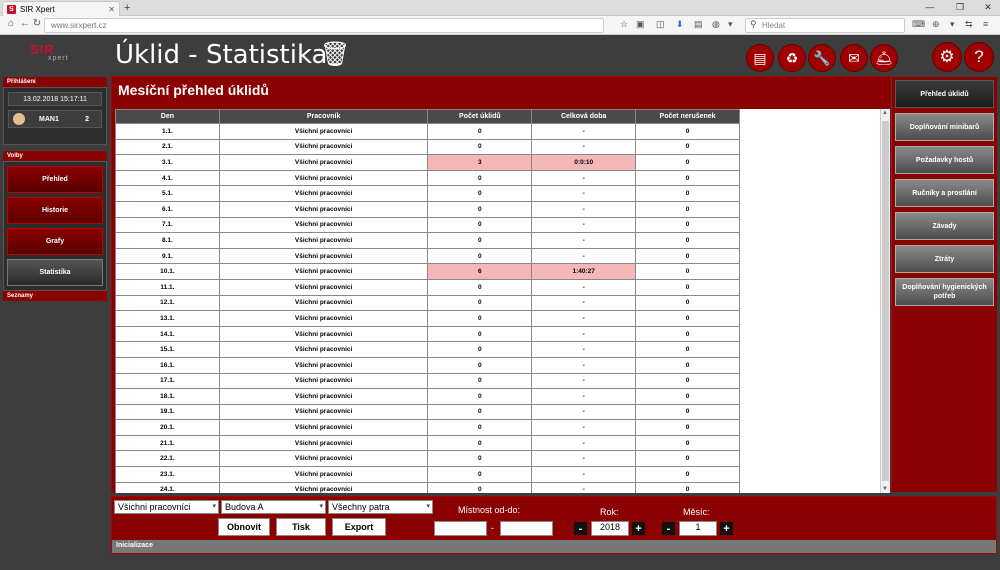 The height and width of the screenshot is (570, 1000). Describe the element at coordinates (55, 241) in the screenshot. I see `menu-item-grafy: Grafy` at that location.